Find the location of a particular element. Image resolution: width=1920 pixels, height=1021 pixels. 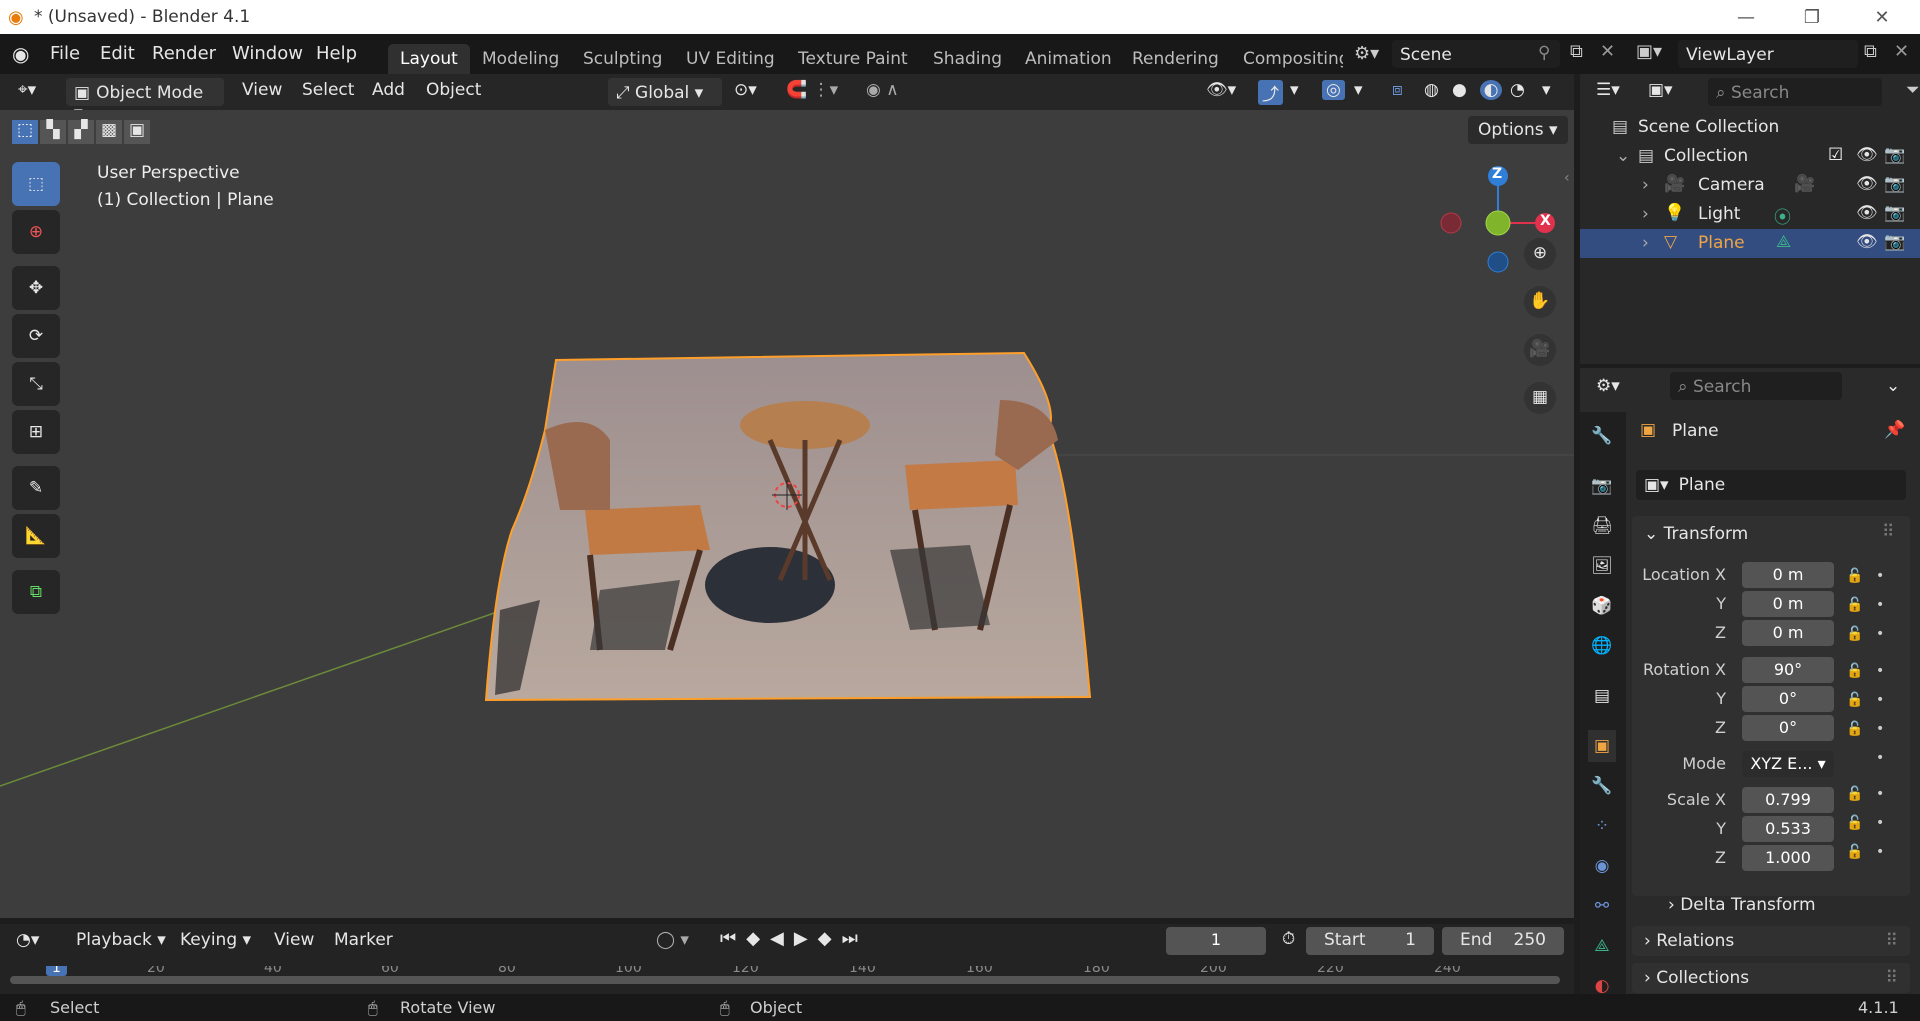

rotation-y-field: 0° is located at coordinates (1788, 699).